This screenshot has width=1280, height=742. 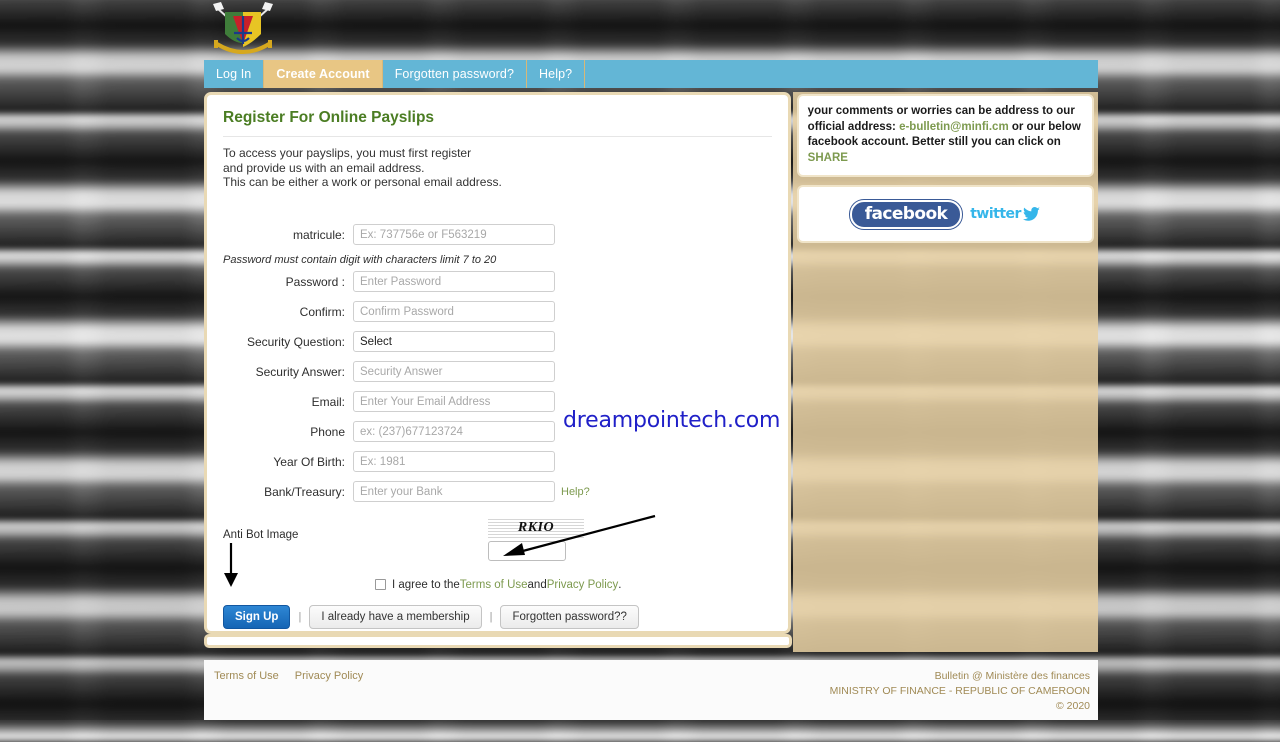 What do you see at coordinates (380, 584) in the screenshot?
I see `terms-checkbox` at bounding box center [380, 584].